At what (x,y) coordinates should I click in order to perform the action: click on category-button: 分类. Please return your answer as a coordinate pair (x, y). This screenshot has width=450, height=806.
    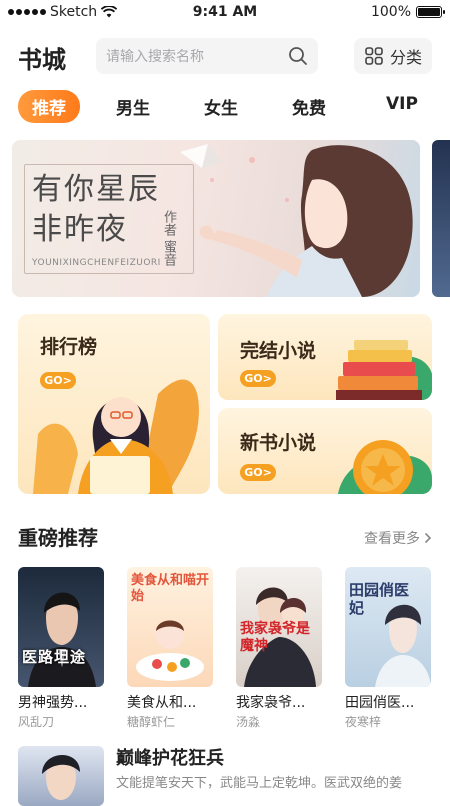
    Looking at the image, I should click on (393, 56).